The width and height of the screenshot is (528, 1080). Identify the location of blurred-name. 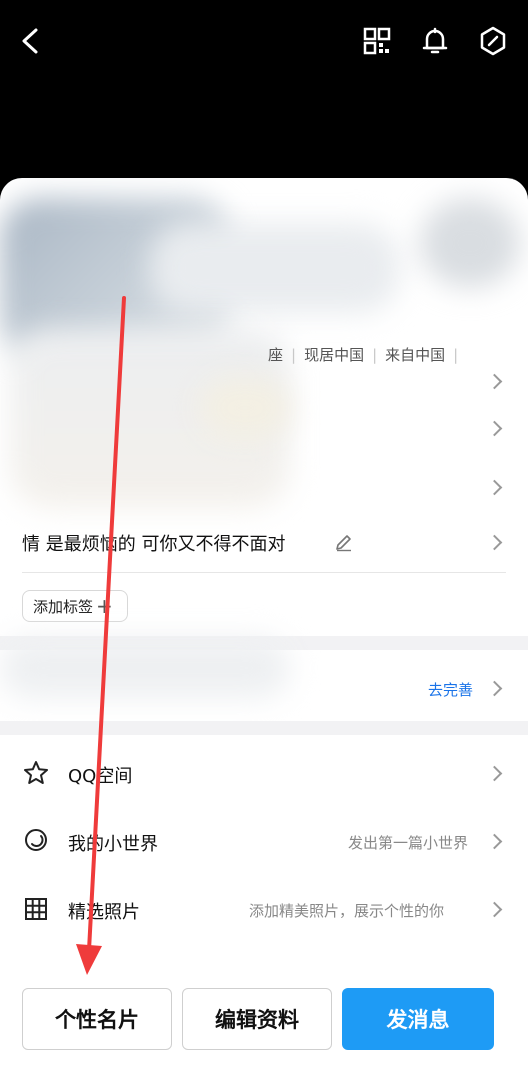
(275, 268).